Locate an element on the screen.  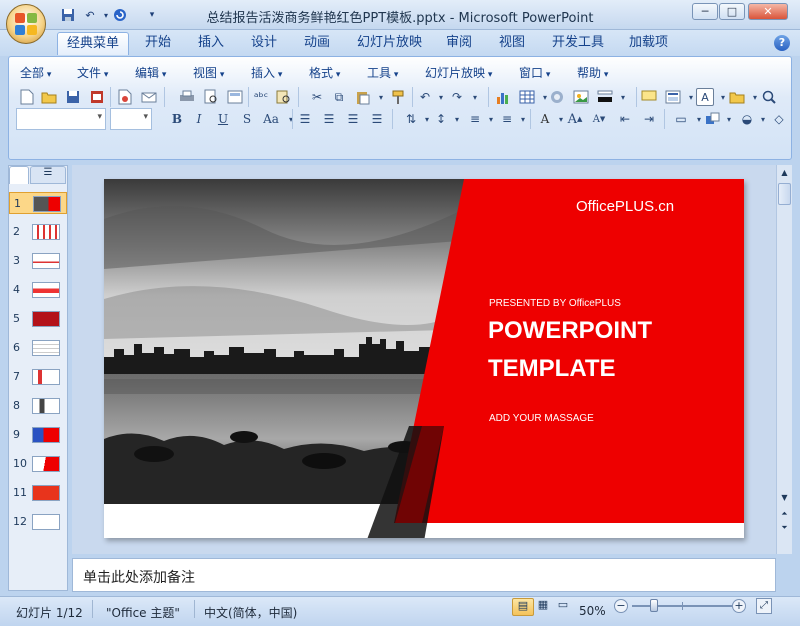
normal-view-icon: ▤ is located at coordinates (523, 607).